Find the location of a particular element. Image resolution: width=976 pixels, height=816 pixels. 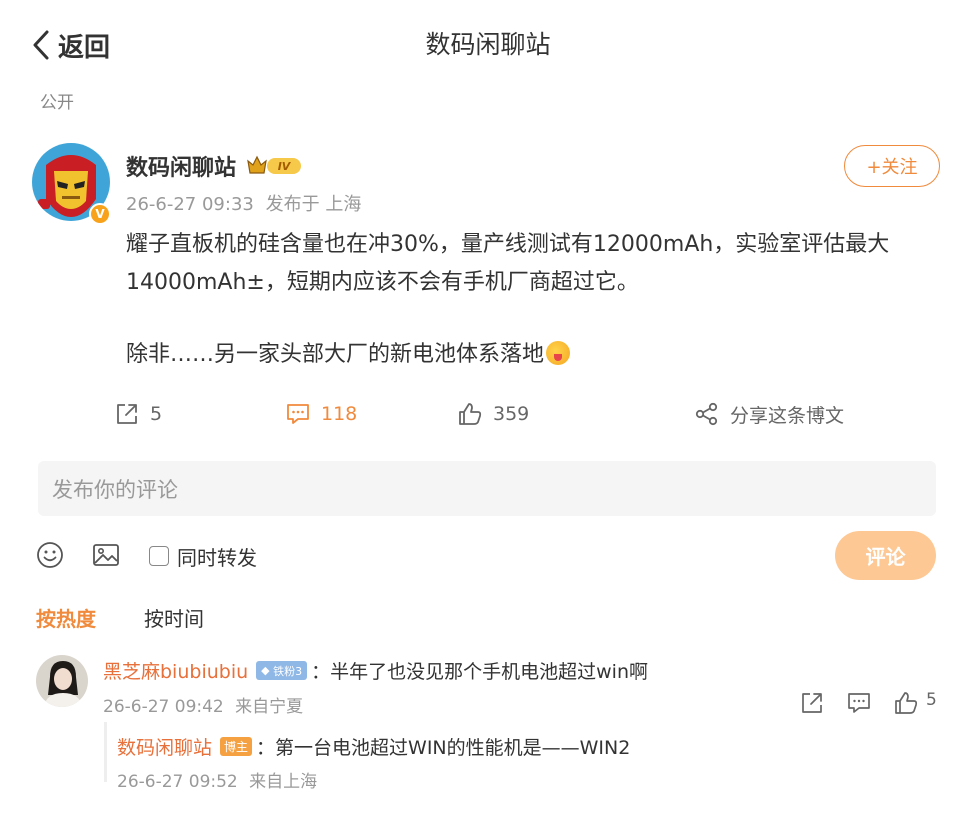

repost-checkbox-label: 同时转发 is located at coordinates (217, 557).